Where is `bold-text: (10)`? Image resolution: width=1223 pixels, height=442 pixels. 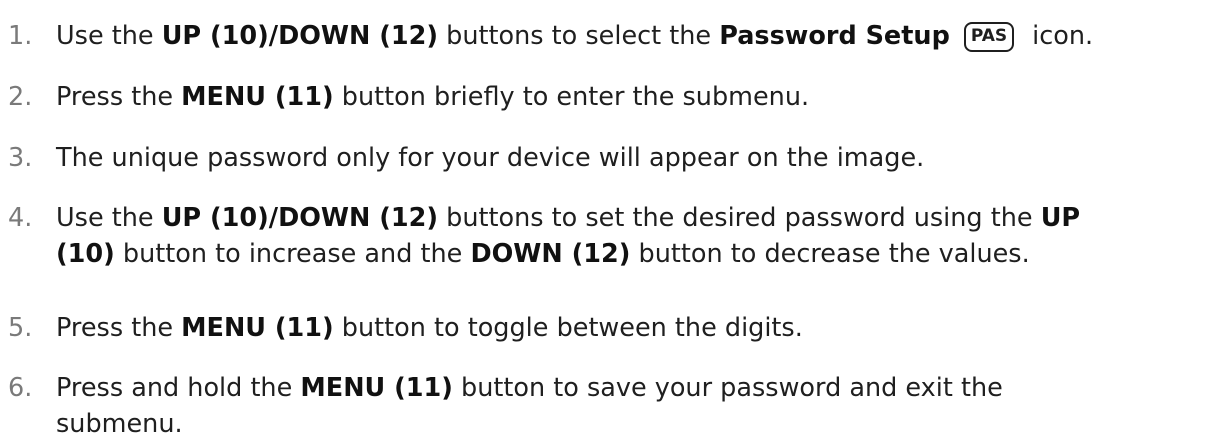 bold-text: (10) is located at coordinates (85, 254).